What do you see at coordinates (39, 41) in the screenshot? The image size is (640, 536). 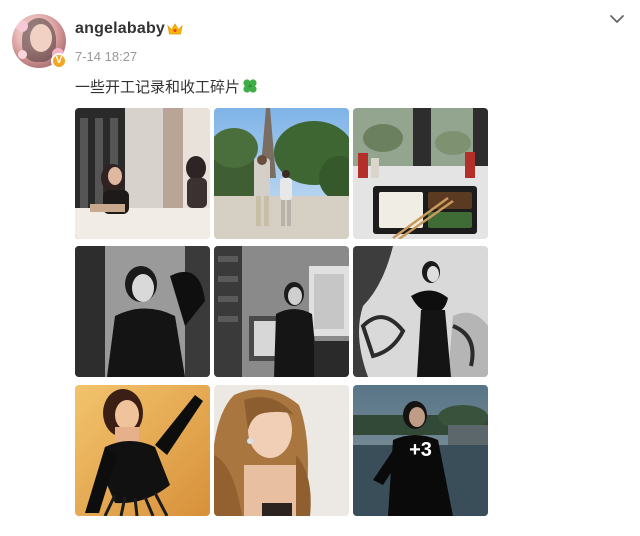 I see `avatar: V` at bounding box center [39, 41].